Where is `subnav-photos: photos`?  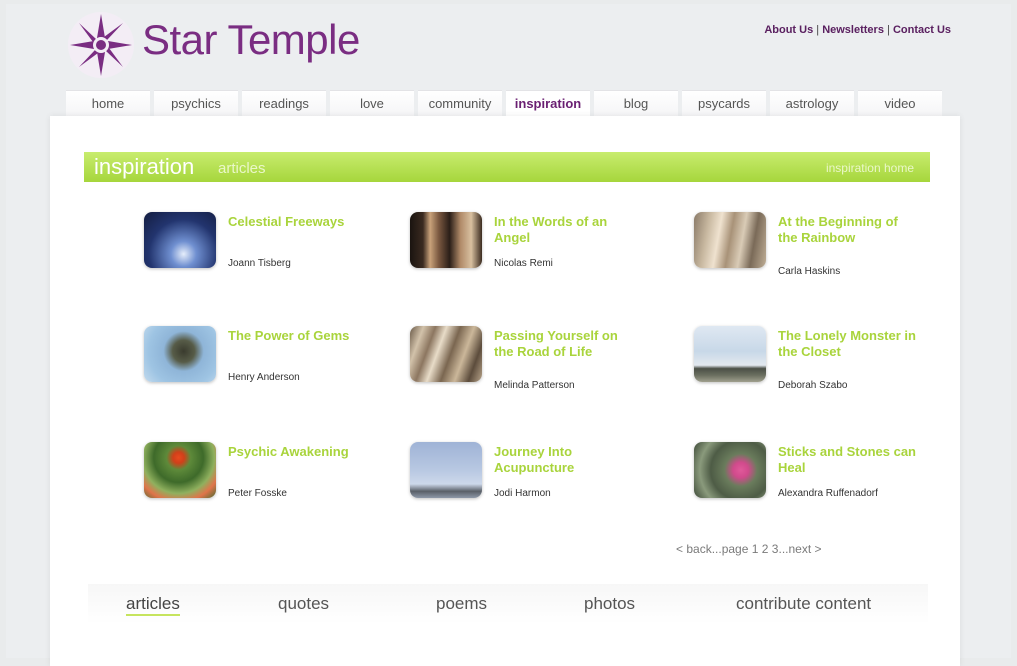 subnav-photos: photos is located at coordinates (609, 604).